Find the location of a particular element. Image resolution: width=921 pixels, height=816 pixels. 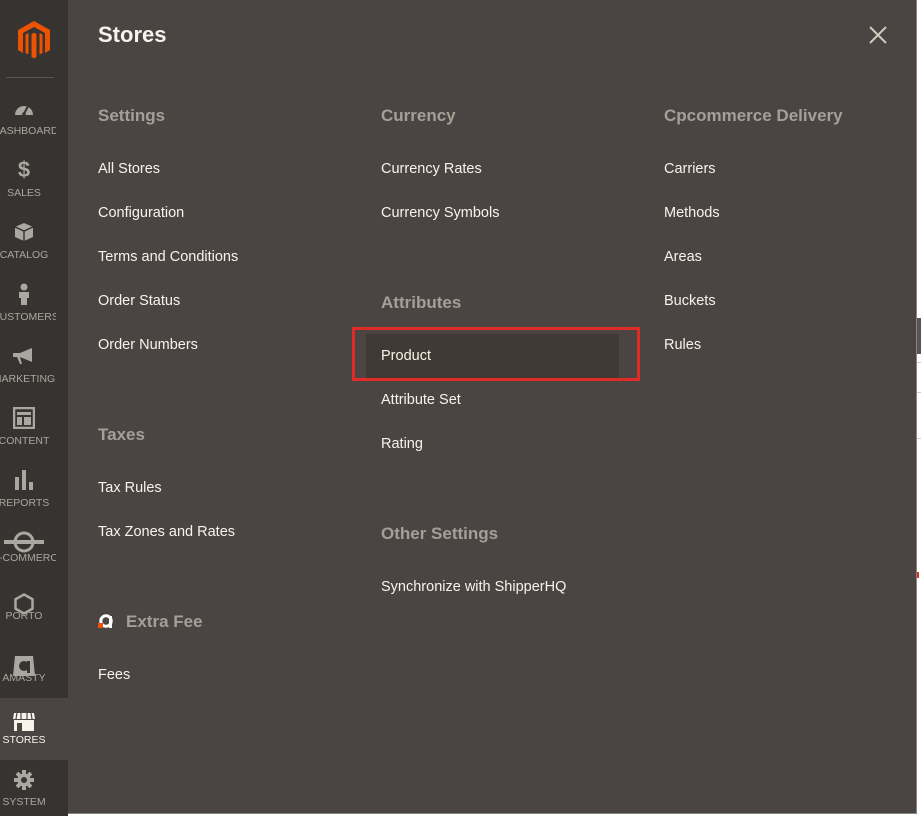

megaphone-icon is located at coordinates (24, 356).